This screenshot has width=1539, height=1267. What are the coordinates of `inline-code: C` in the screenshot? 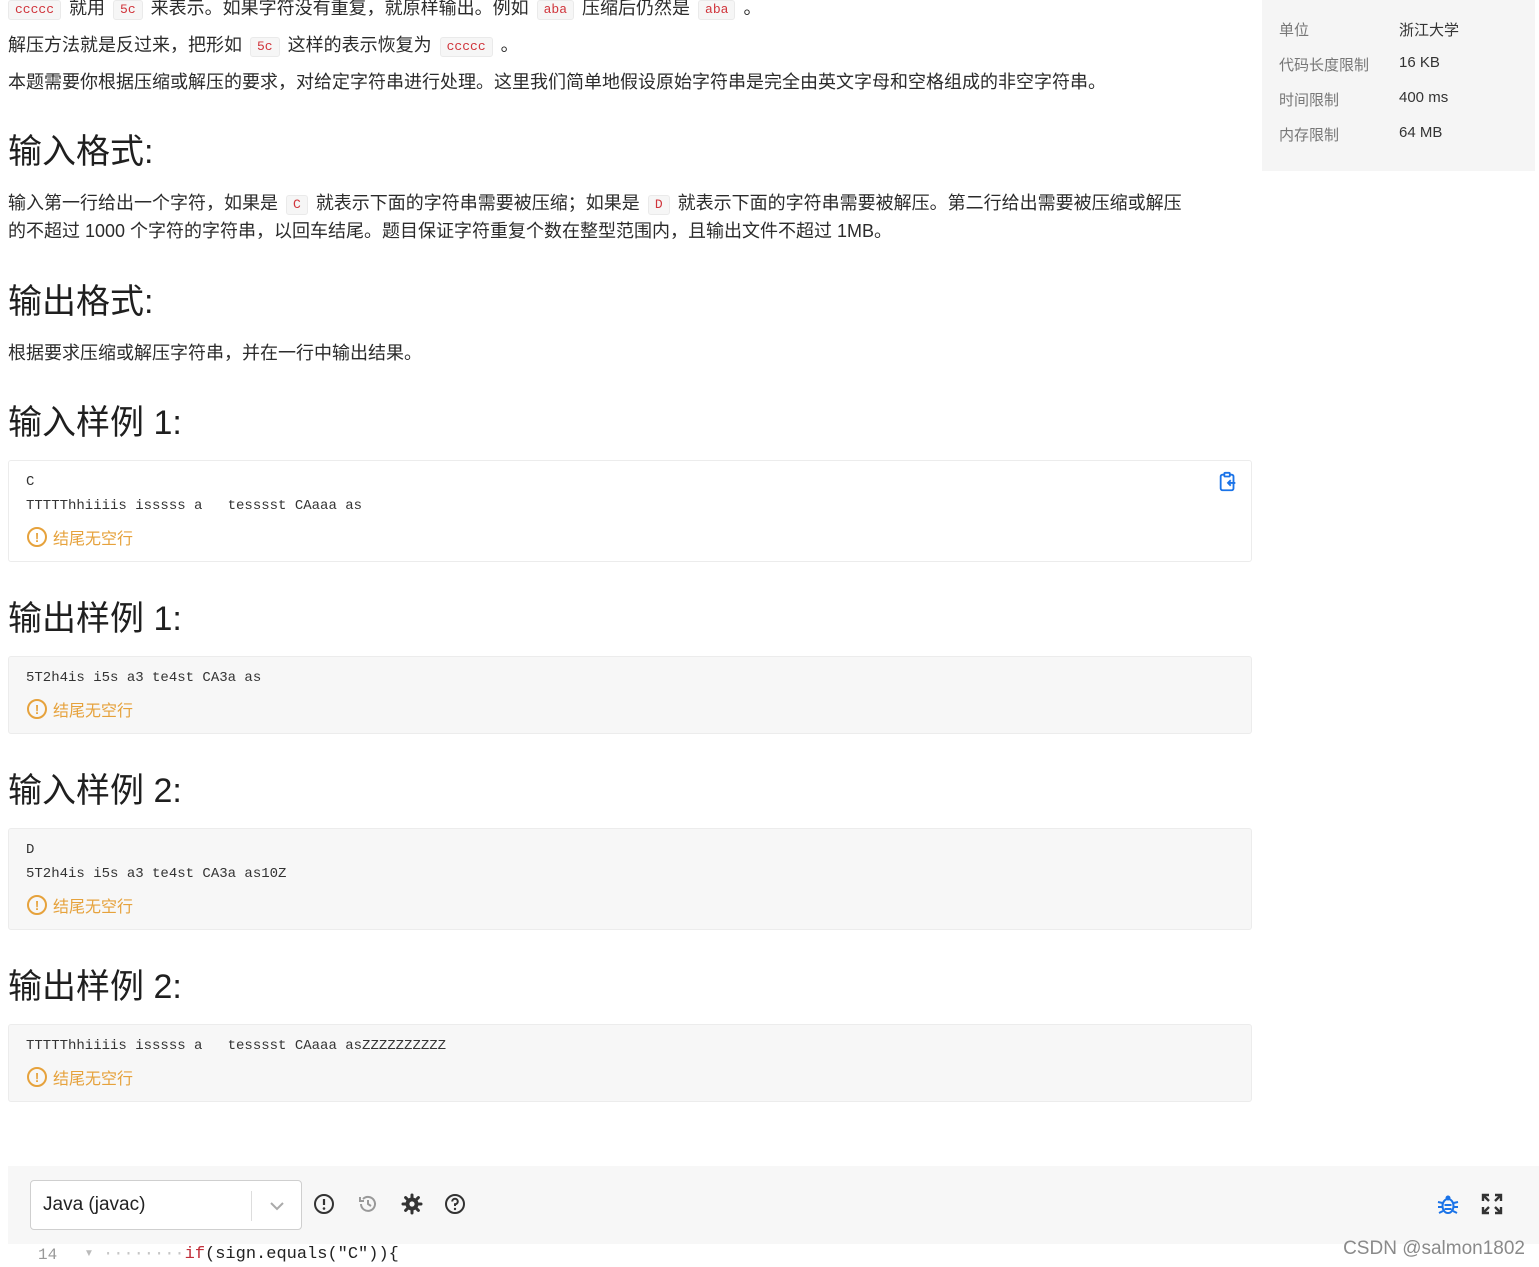 It's located at (297, 205).